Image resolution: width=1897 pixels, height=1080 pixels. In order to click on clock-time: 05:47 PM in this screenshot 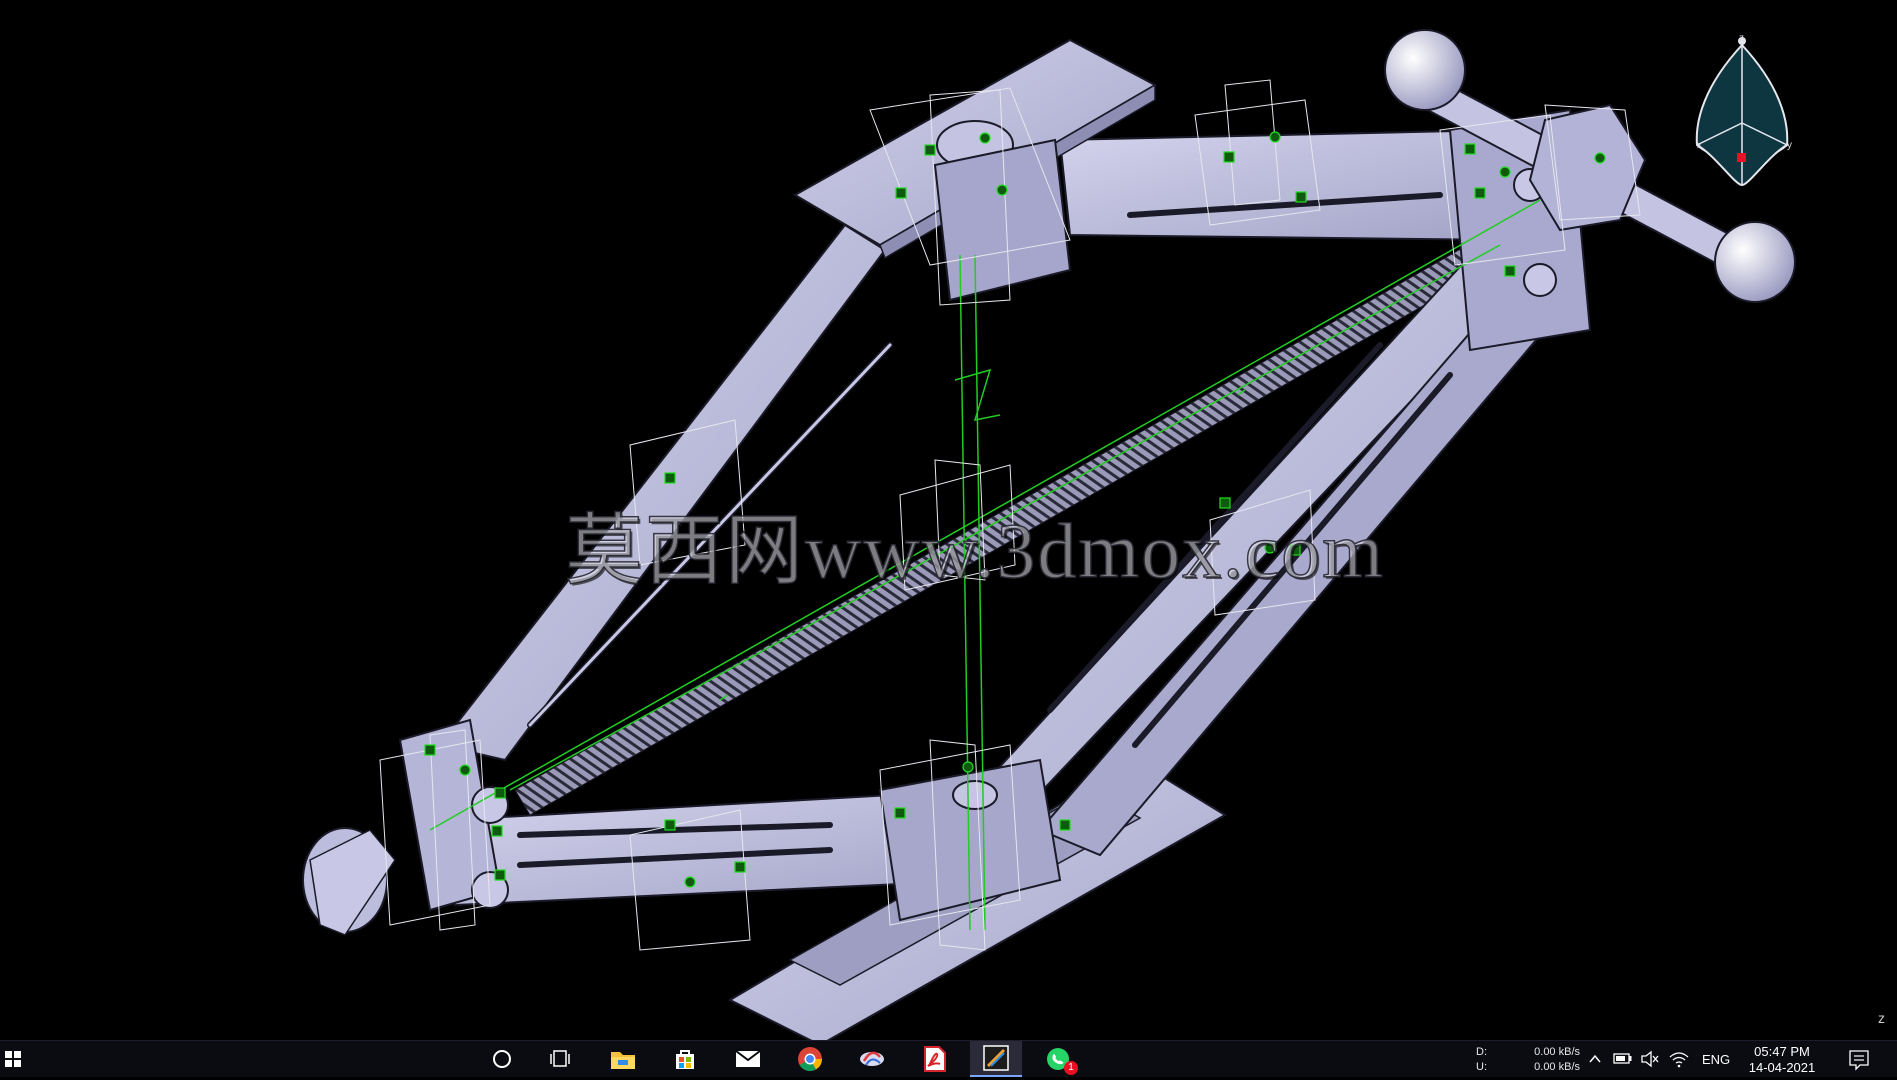, I will do `click(1782, 1051)`.